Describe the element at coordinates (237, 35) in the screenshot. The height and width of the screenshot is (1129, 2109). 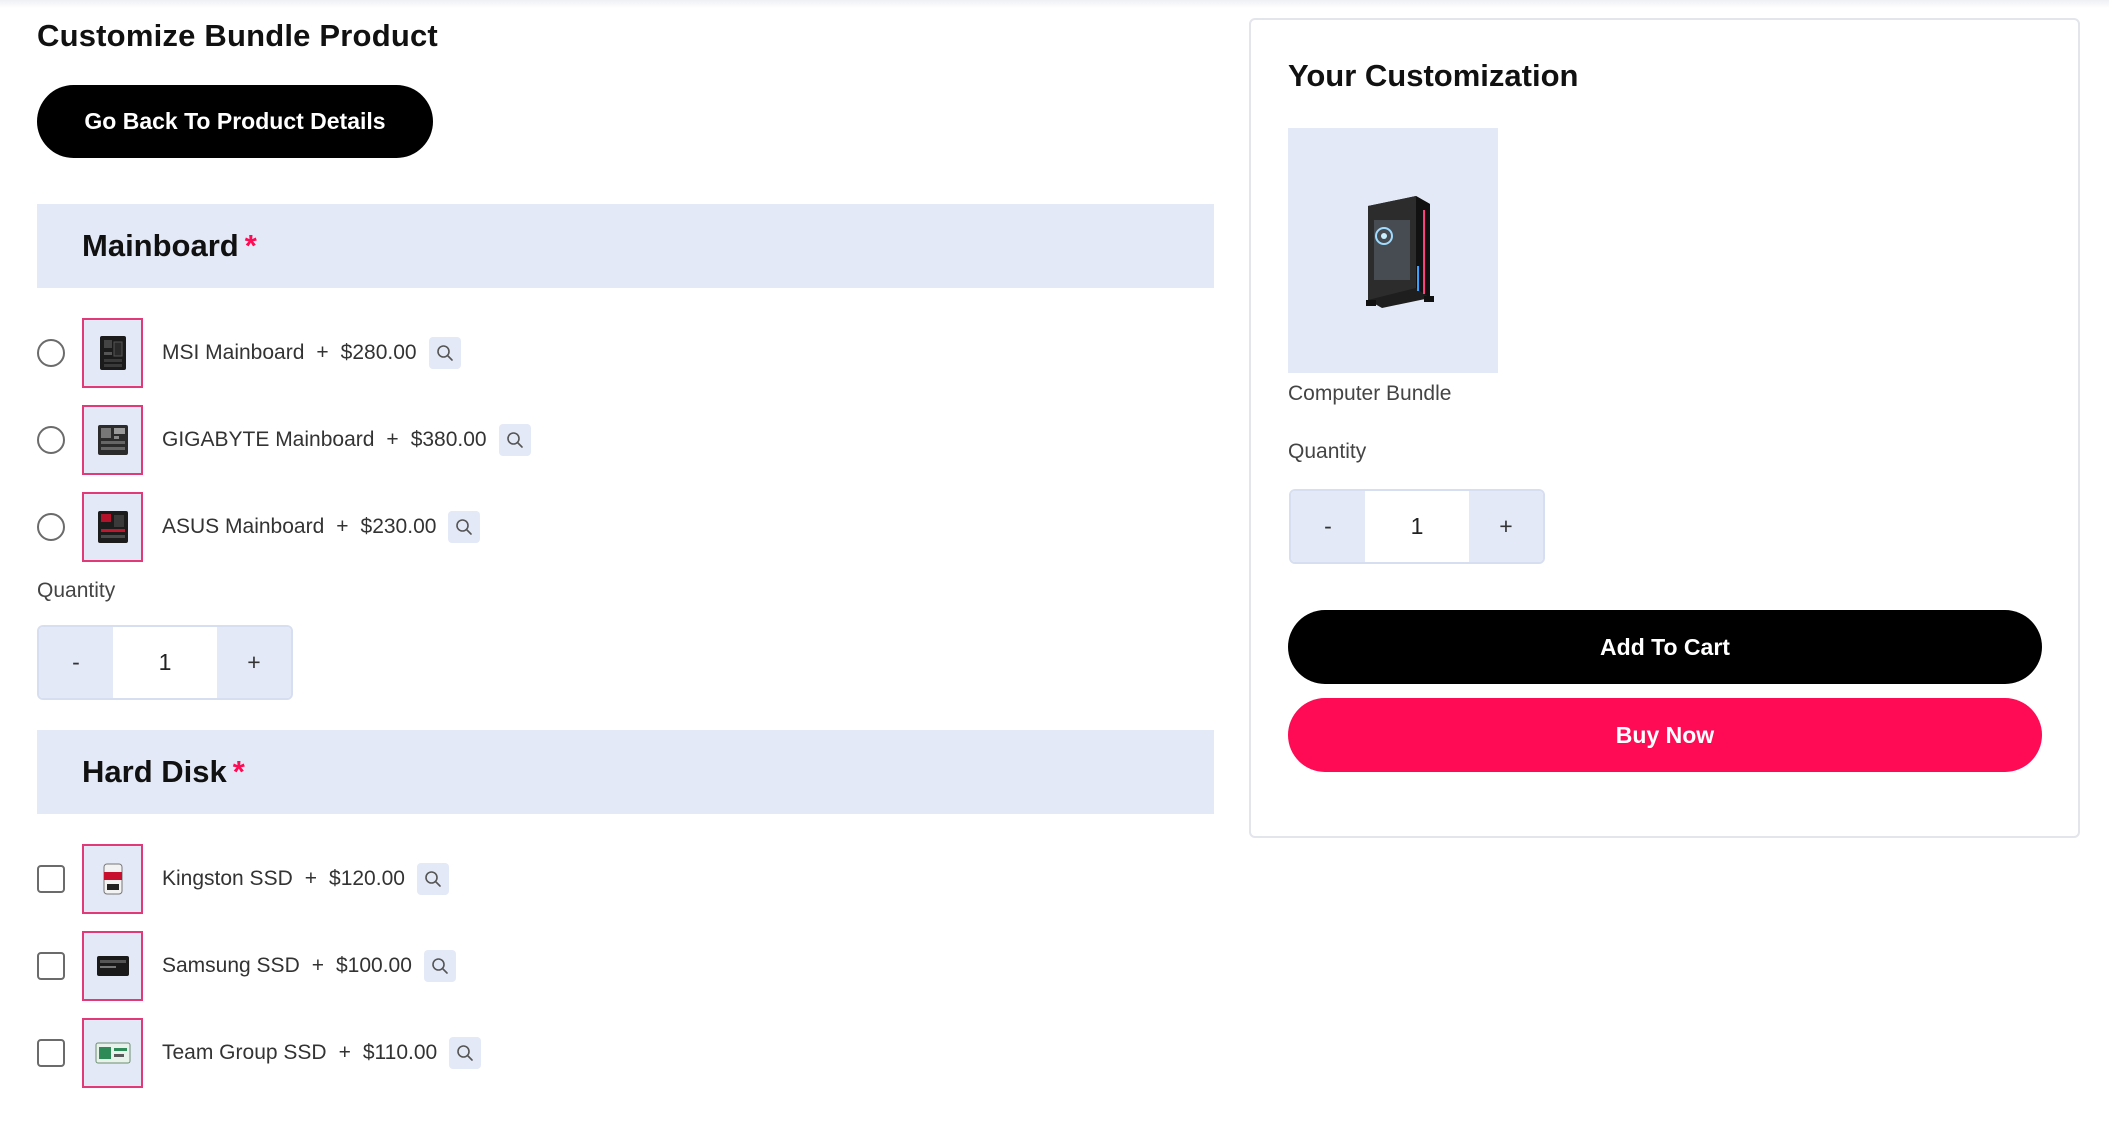
I see `page-title: Customize Bundle Product` at that location.